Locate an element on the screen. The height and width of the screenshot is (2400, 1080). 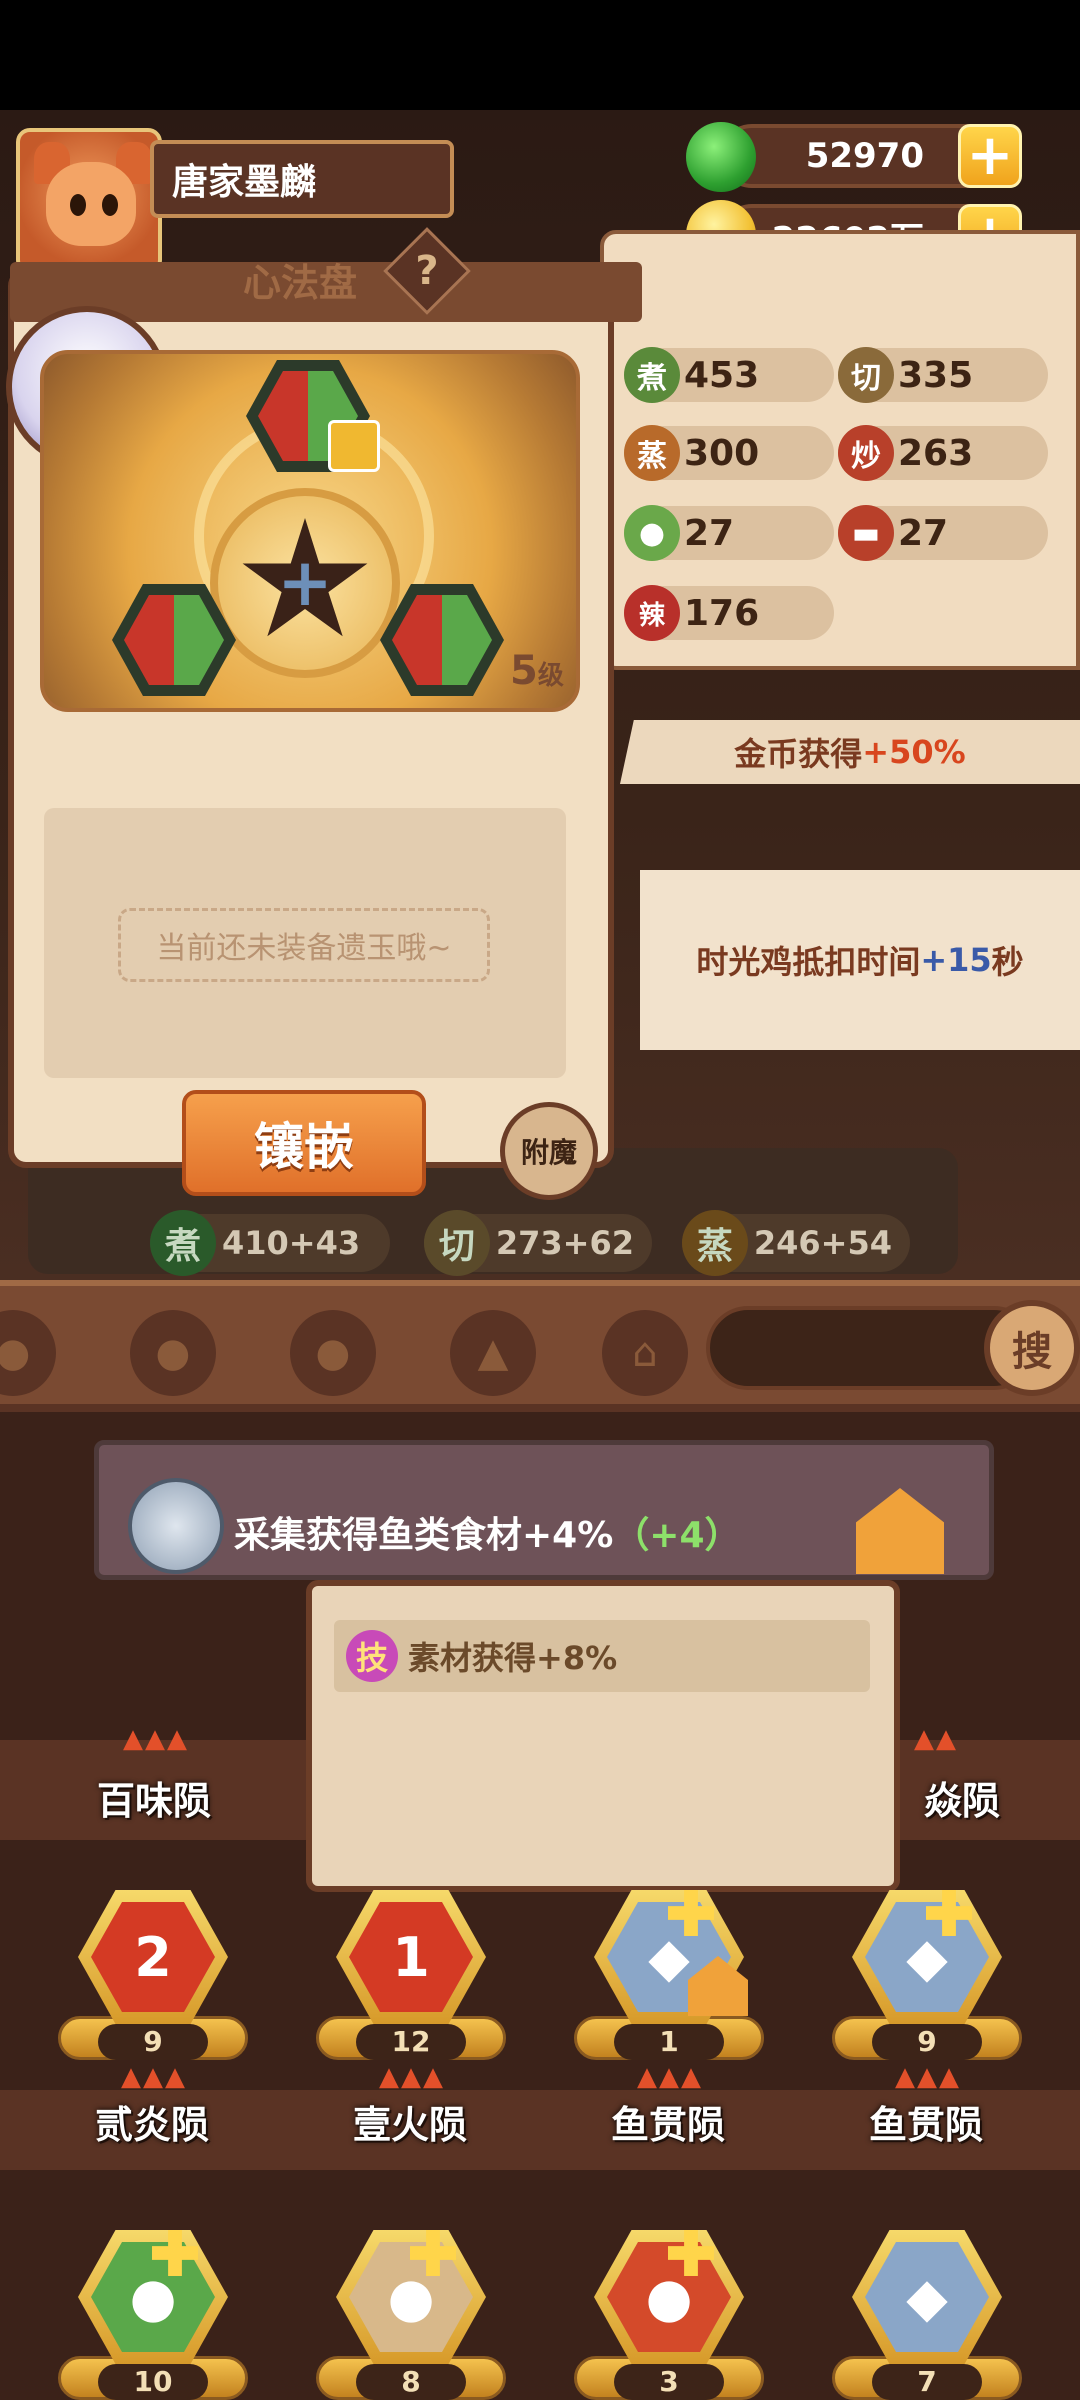
gold-buff: 金币获得 +50% is located at coordinates (850, 752).